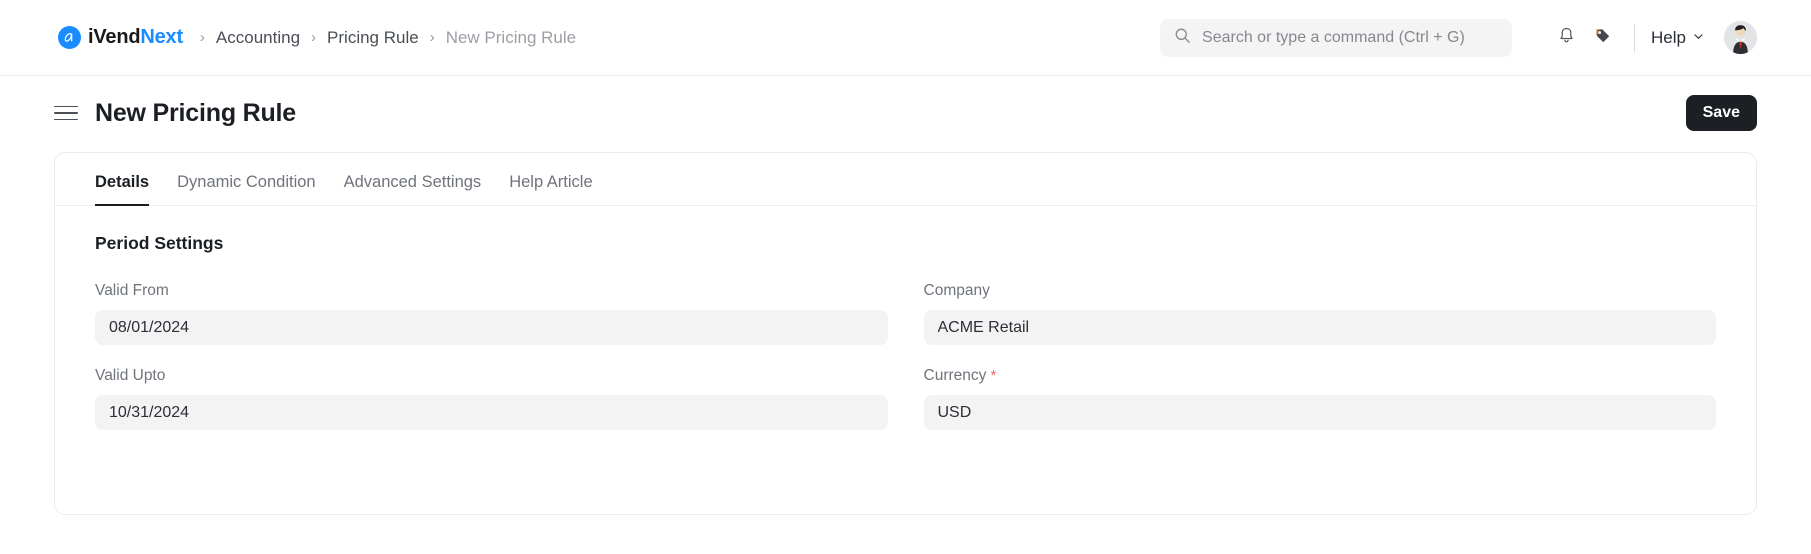 The width and height of the screenshot is (1811, 554). What do you see at coordinates (373, 38) in the screenshot?
I see `breadcrumb-item-pricing-rule: Pricing Rule` at bounding box center [373, 38].